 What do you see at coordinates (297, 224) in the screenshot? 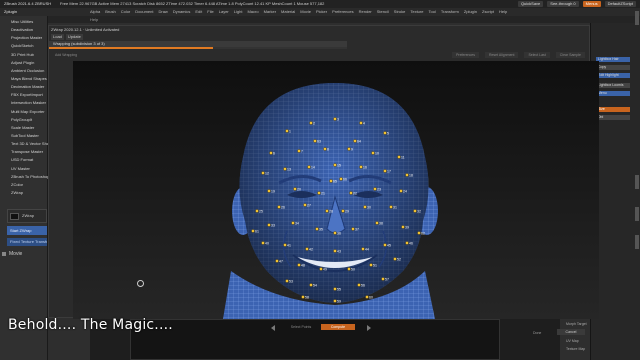
I see `svg-text: 34` at bounding box center [297, 224].